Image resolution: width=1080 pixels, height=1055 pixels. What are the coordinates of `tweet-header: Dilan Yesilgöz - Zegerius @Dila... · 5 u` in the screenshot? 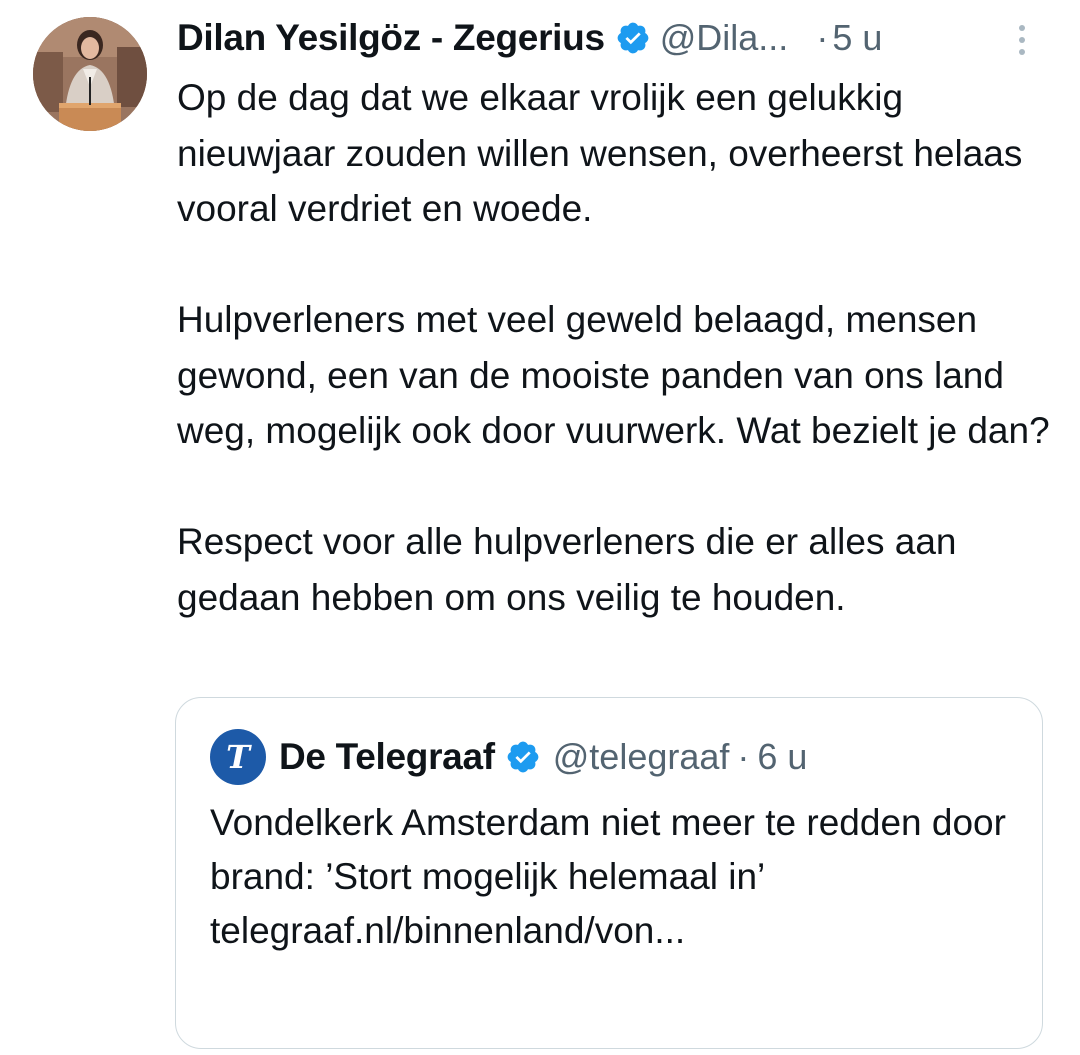 It's located at (529, 38).